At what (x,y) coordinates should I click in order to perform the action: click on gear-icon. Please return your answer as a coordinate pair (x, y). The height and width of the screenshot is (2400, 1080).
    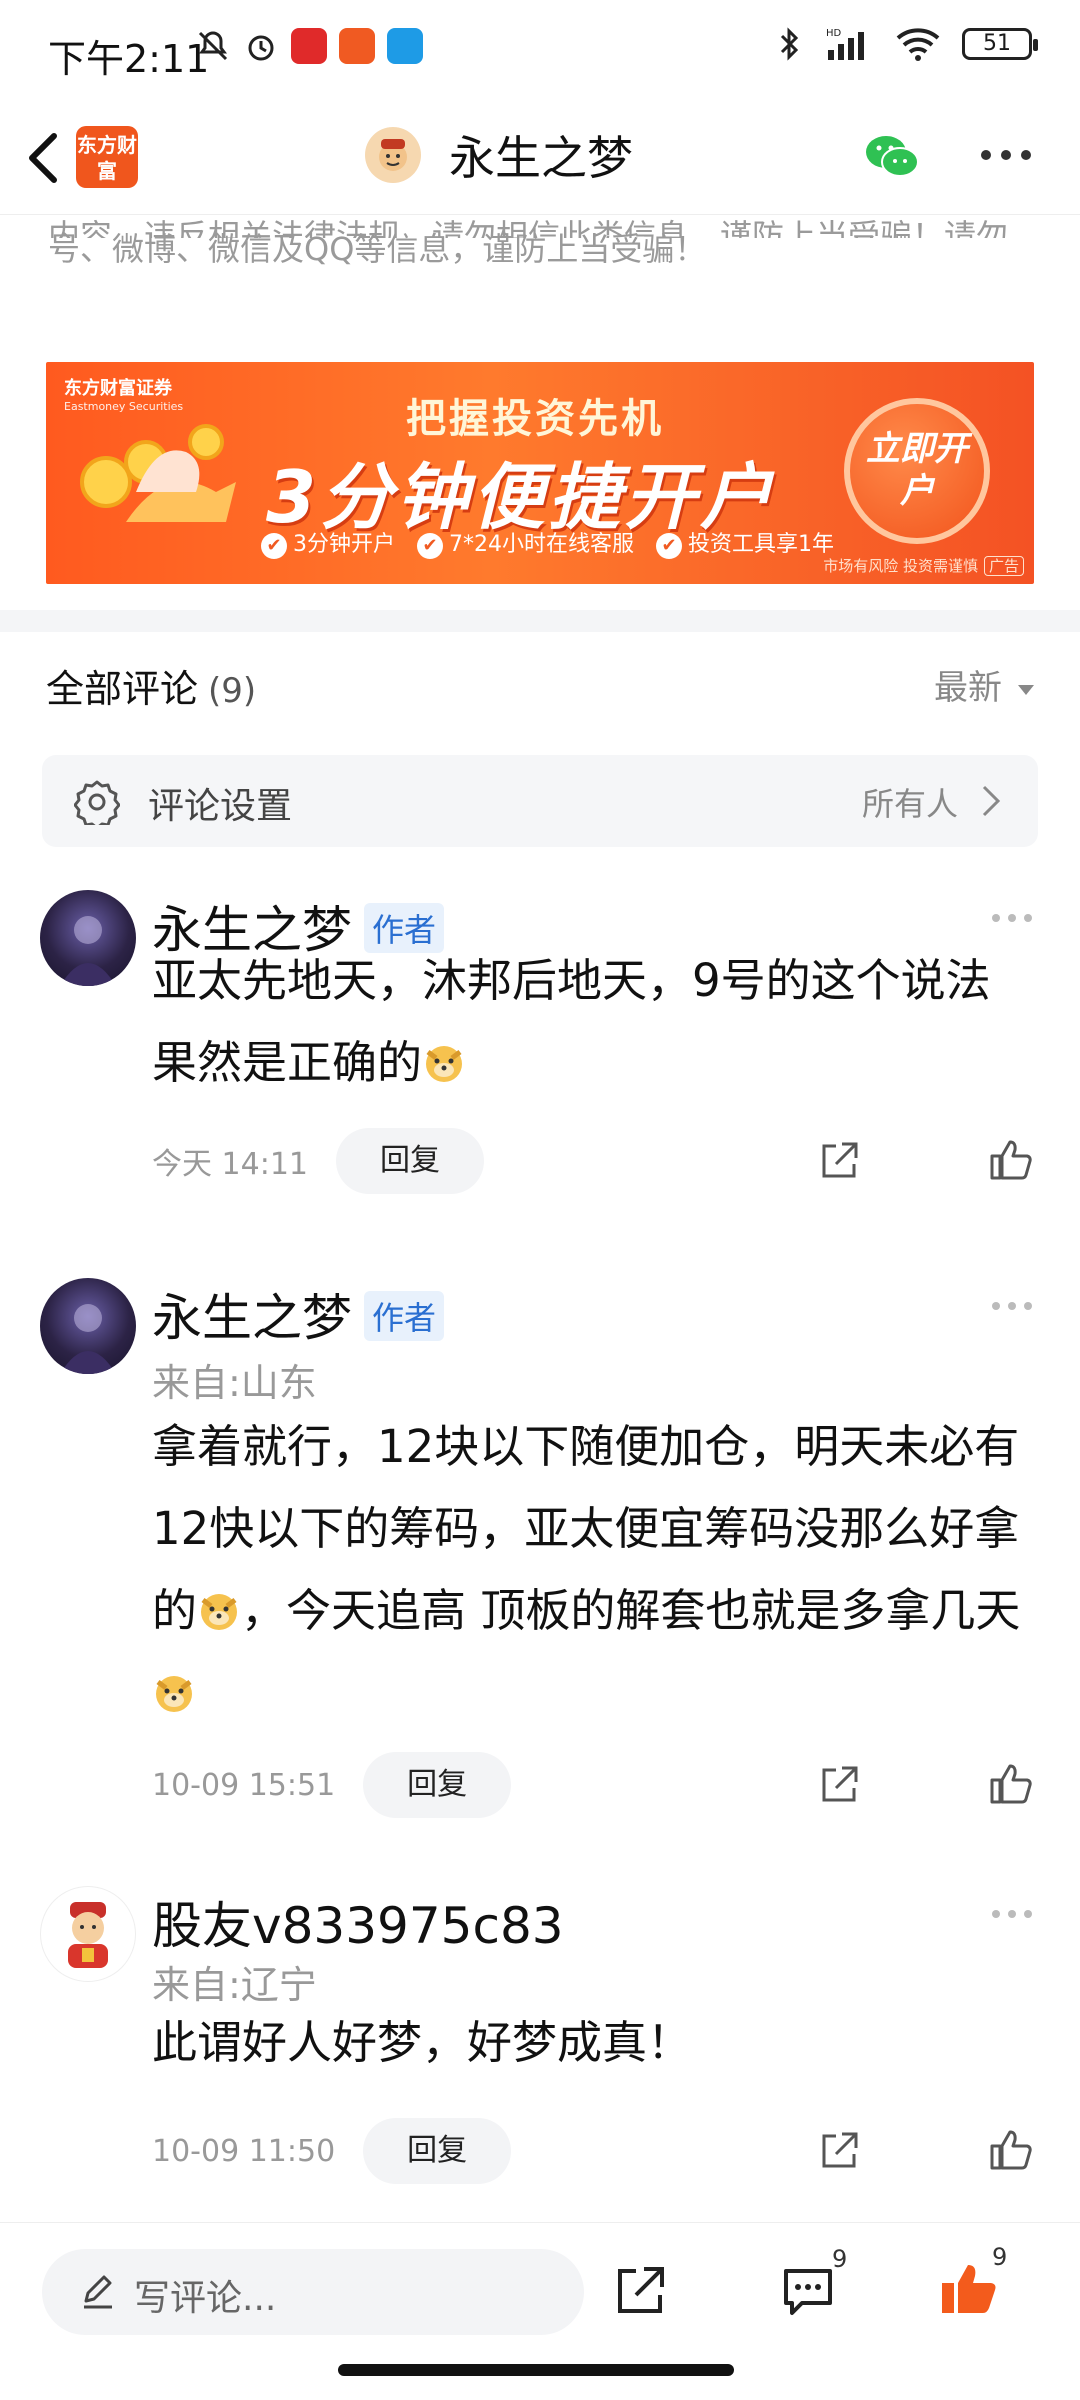
    Looking at the image, I should click on (97, 802).